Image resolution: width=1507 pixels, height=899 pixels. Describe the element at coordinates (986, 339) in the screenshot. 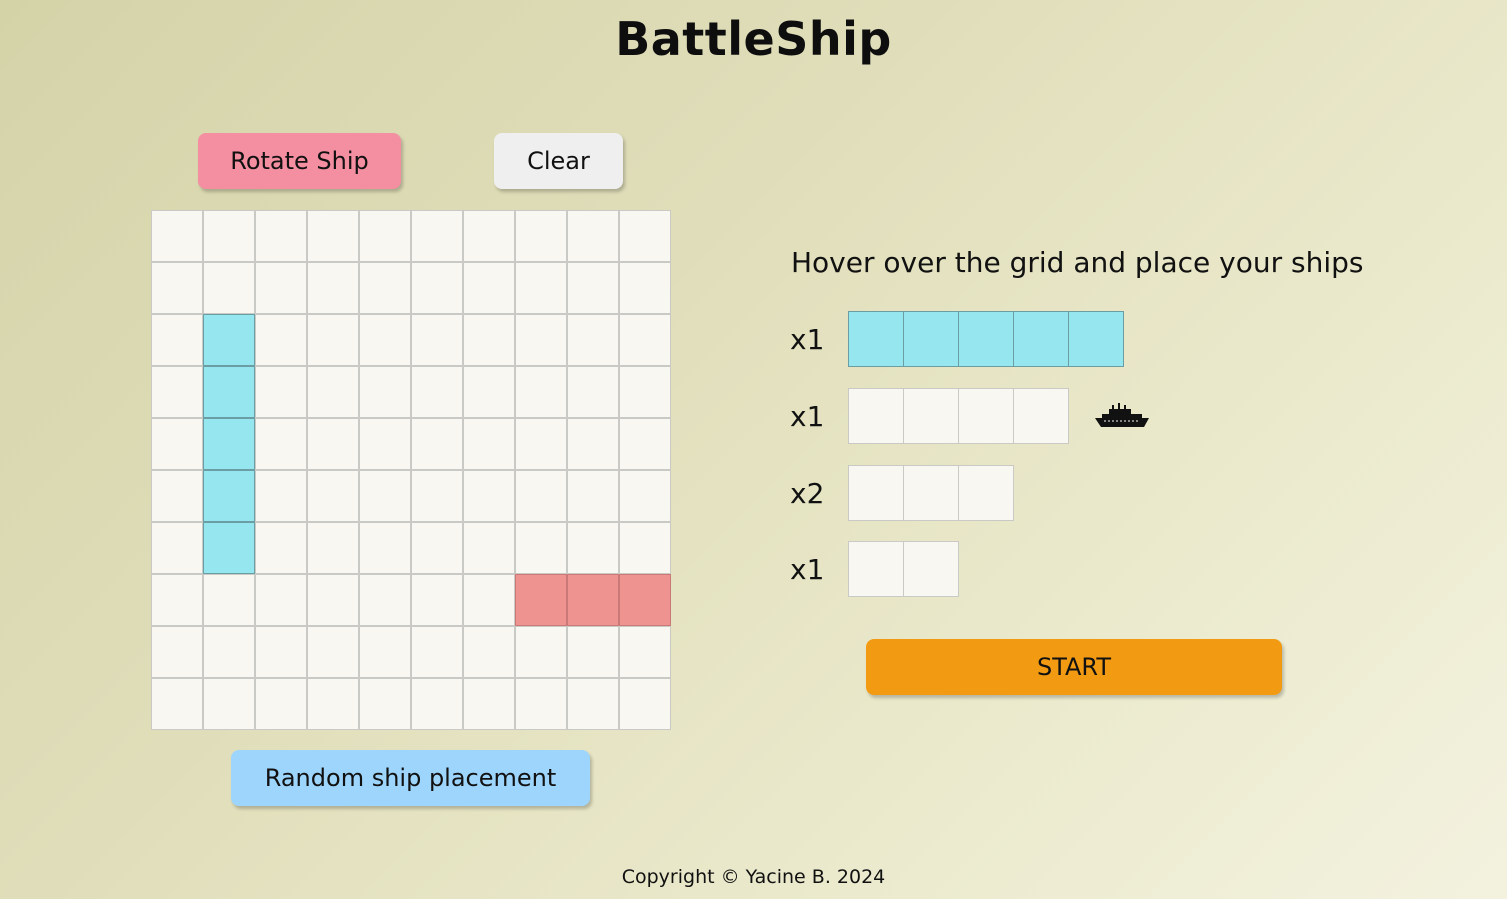

I see `fleet-ship-carrier` at that location.